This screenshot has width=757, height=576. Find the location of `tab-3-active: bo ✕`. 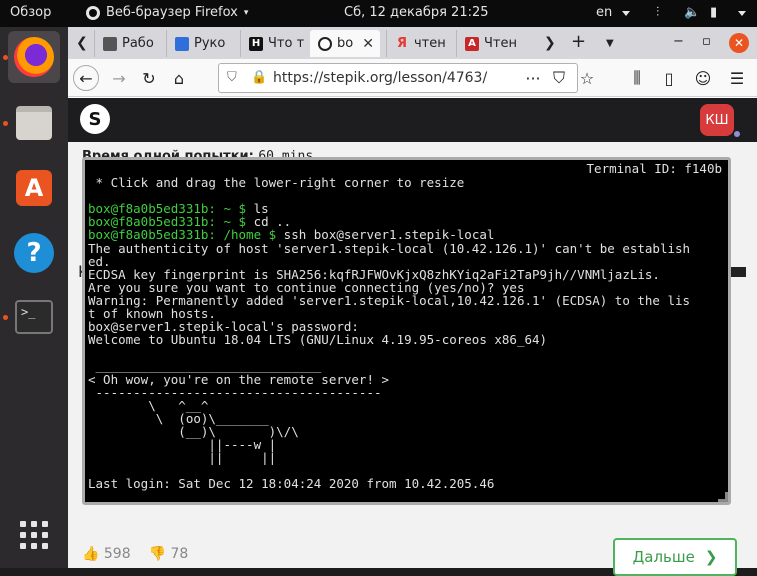

tab-3-active: bo ✕ is located at coordinates (345, 43).